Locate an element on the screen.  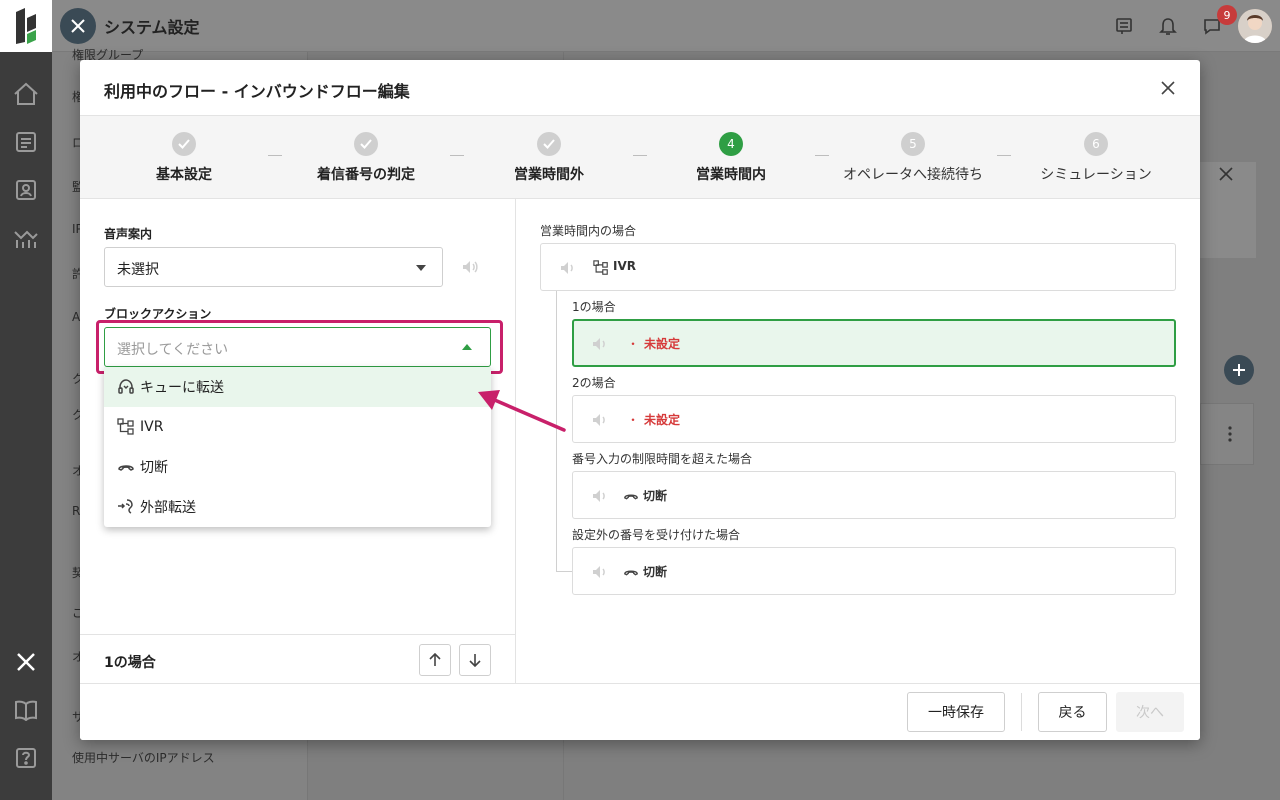
step-operator-wait: 5 オペレータへ接続待ち is located at coordinates (913, 158).